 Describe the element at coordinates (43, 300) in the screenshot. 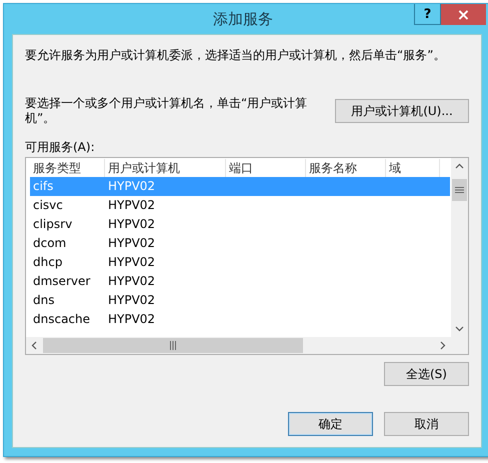

I see `table-cell: dns` at that location.